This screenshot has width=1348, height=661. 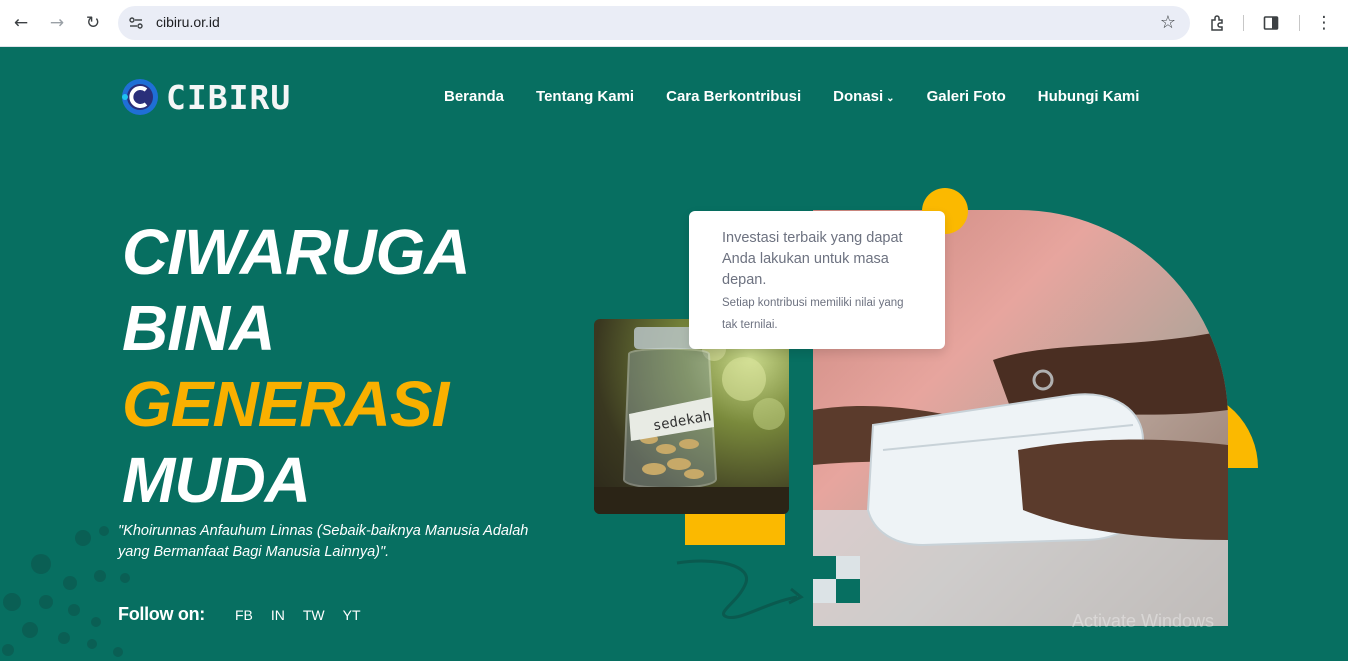 I want to click on nav-donasi: Donasi ⌄, so click(x=863, y=96).